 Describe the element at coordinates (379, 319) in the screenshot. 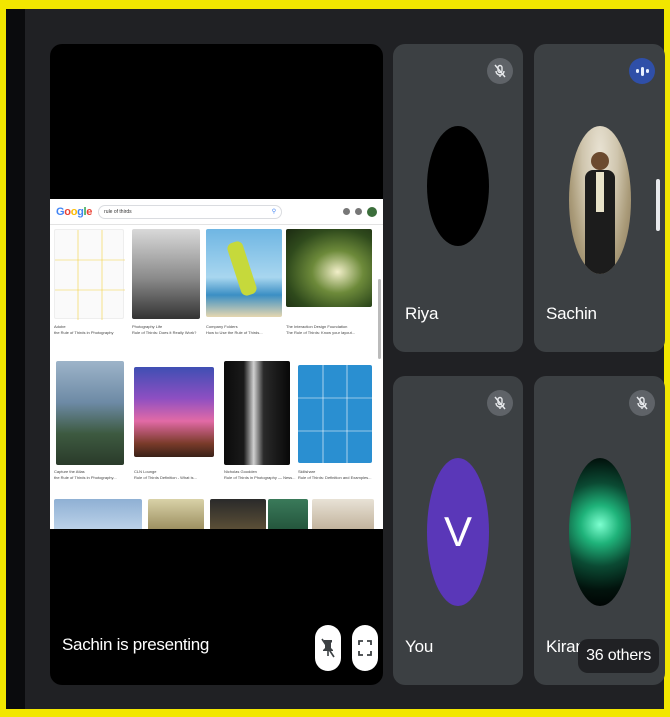

I see `shared-scrollbar` at that location.